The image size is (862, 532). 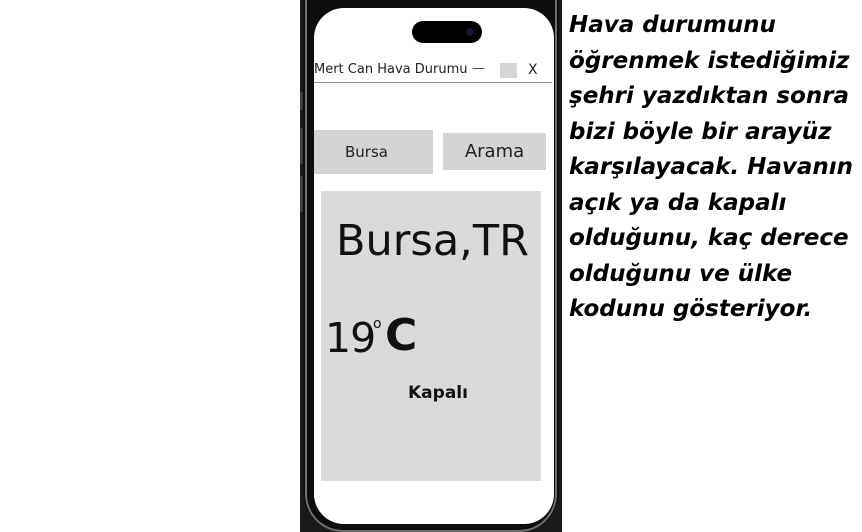 I want to click on city-input, so click(x=373, y=152).